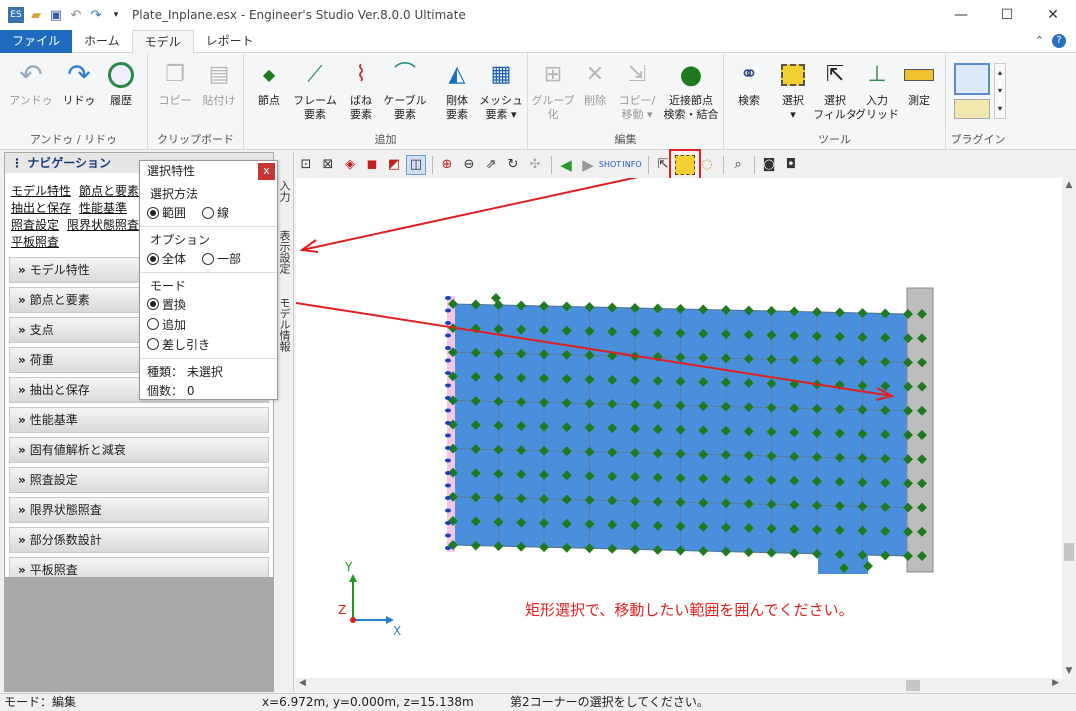 The image size is (1076, 711). What do you see at coordinates (535, 165) in the screenshot?
I see `orbit-icon: ✣` at bounding box center [535, 165].